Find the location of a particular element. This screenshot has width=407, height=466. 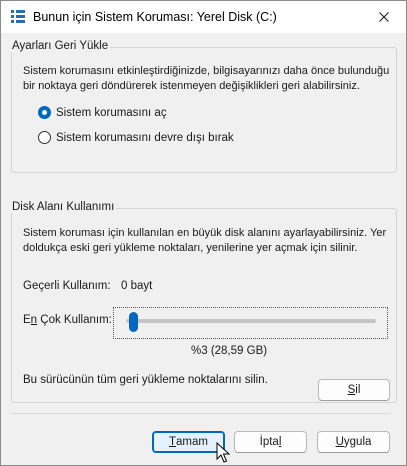

radio-enable-protection: Sistem korumasını aç is located at coordinates (102, 112).